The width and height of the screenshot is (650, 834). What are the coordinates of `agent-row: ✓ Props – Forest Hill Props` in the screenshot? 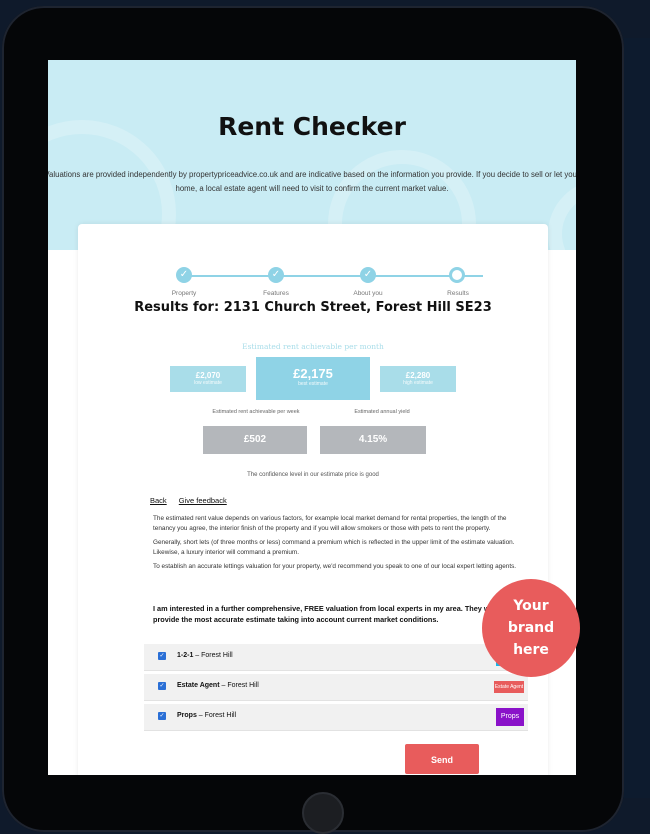 It's located at (336, 717).